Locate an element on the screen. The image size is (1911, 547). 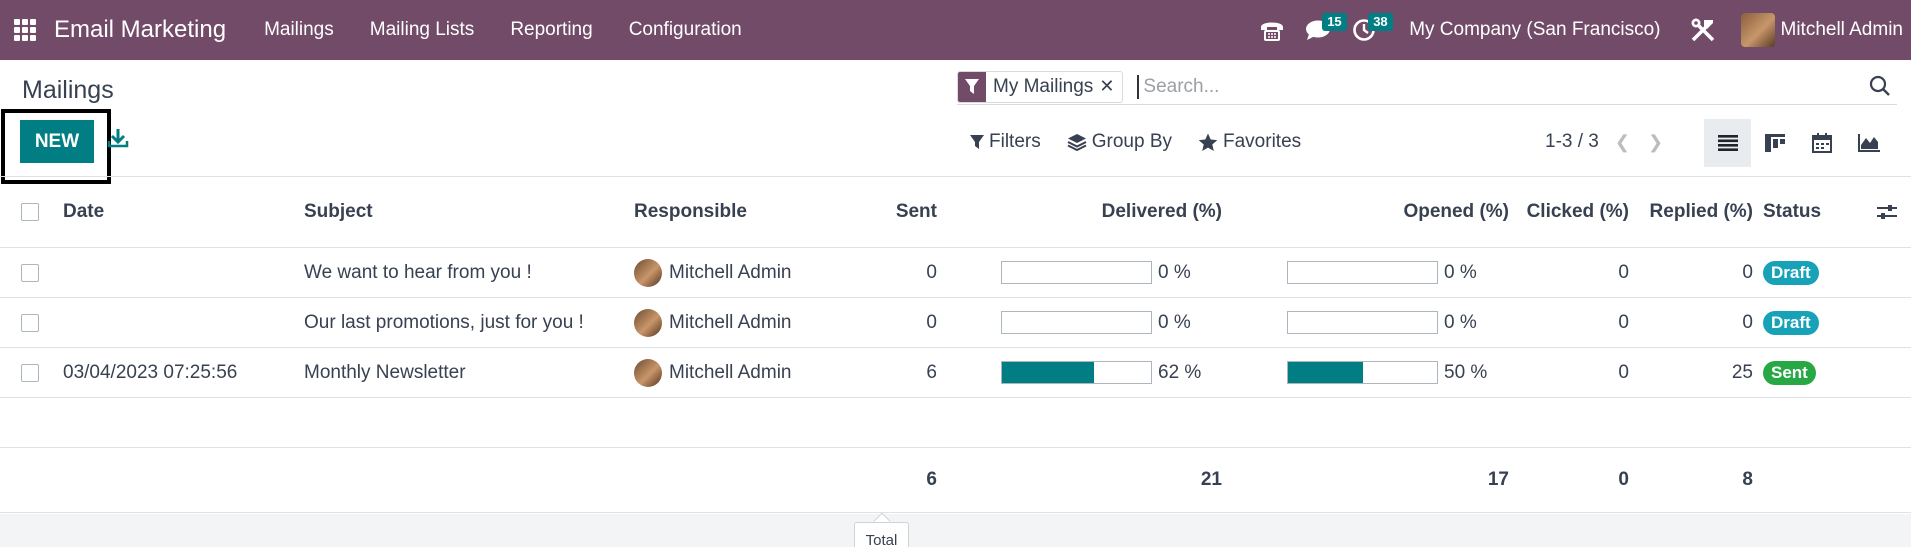
column-status: Status is located at coordinates (1792, 212).